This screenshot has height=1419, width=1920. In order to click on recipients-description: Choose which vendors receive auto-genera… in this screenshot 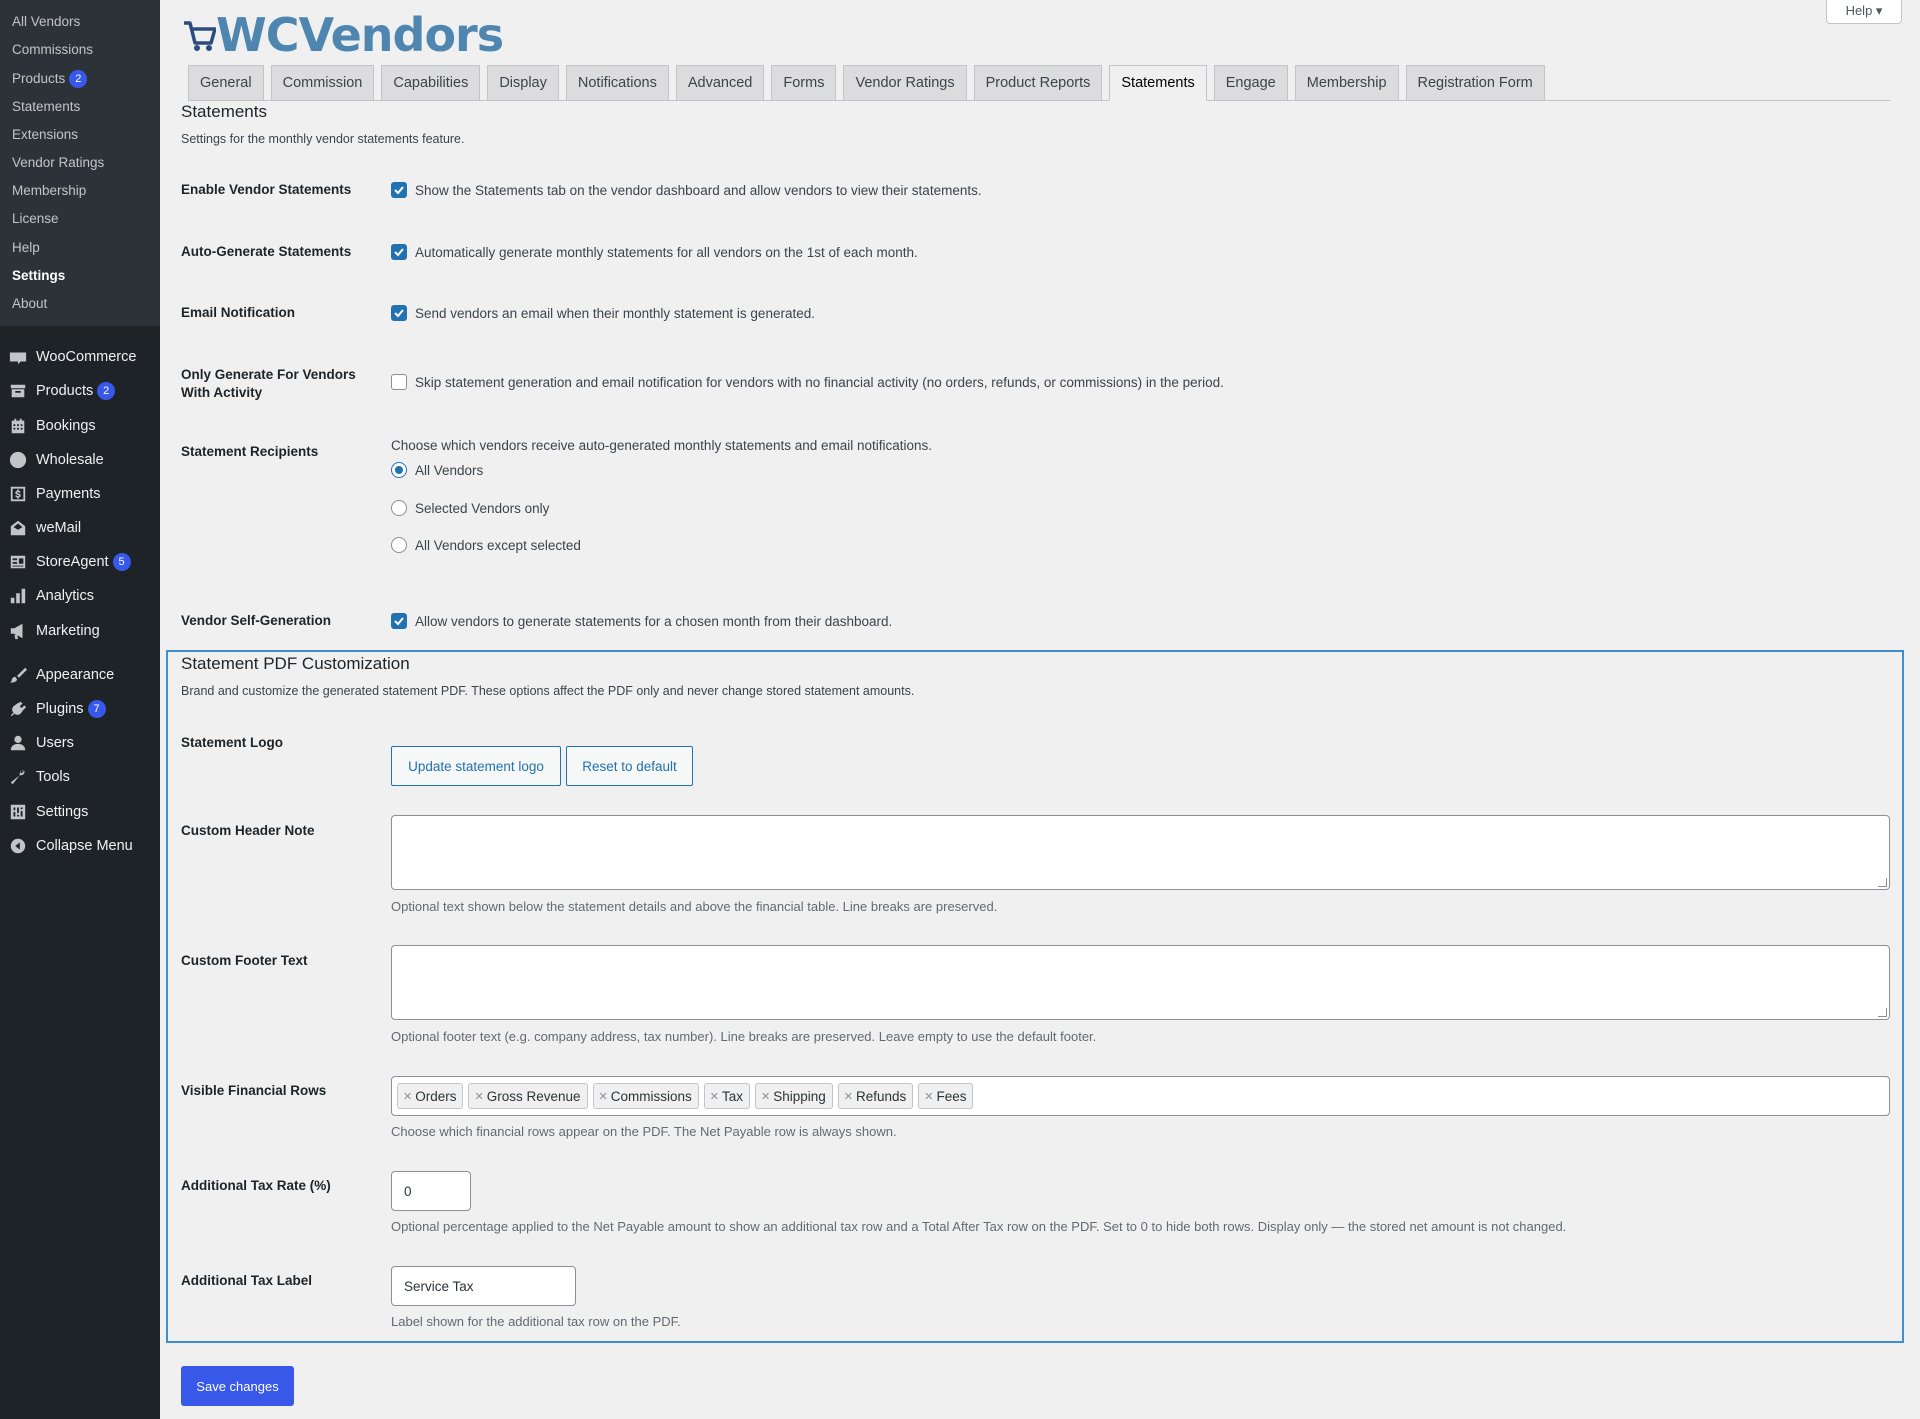, I will do `click(662, 445)`.